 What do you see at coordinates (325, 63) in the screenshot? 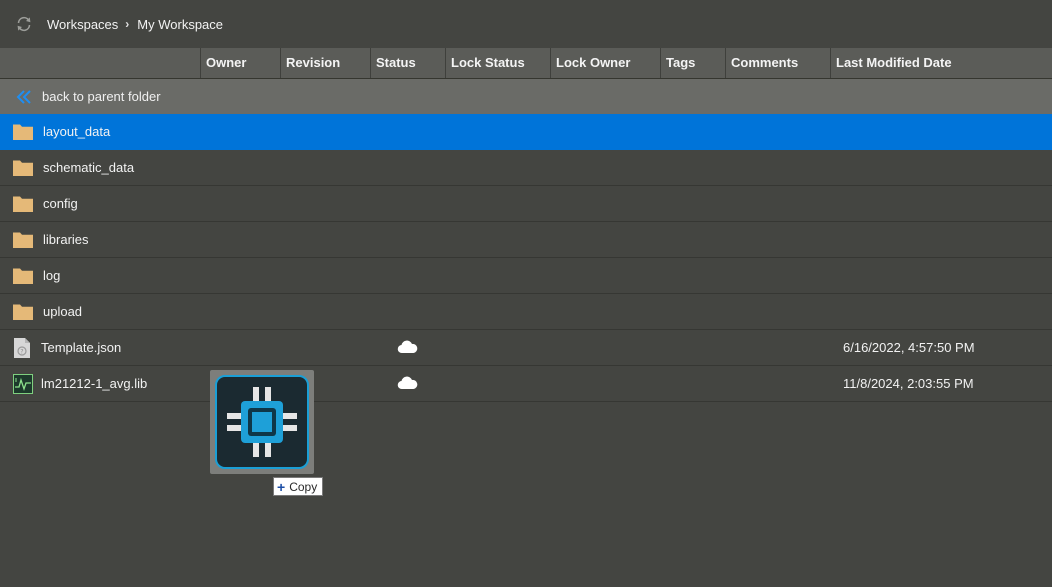
I see `column-revision: Revision` at bounding box center [325, 63].